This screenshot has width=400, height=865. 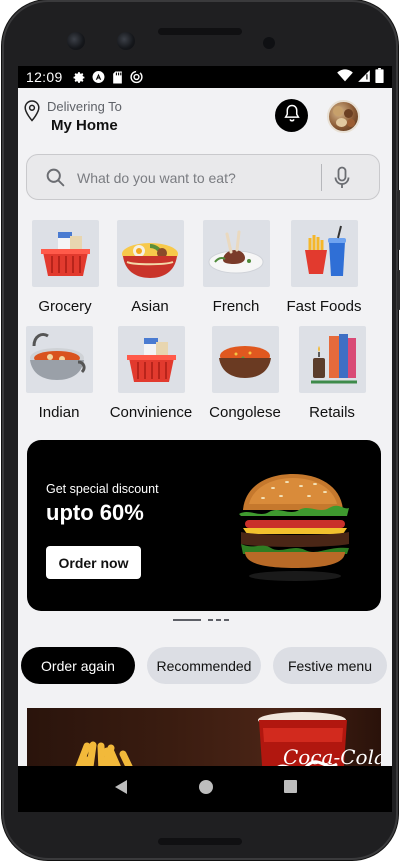 What do you see at coordinates (324, 306) in the screenshot?
I see `category-label: Fast Foods` at bounding box center [324, 306].